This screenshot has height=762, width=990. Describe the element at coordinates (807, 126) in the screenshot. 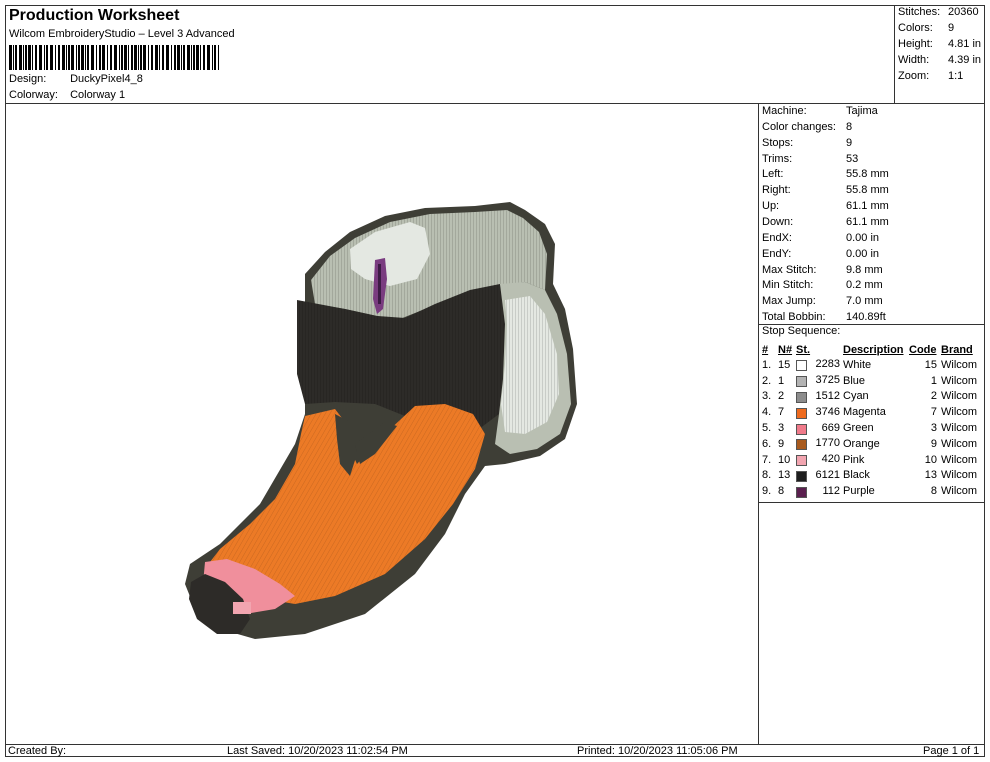

I see `machine-info-row: Color changes: 8` at that location.